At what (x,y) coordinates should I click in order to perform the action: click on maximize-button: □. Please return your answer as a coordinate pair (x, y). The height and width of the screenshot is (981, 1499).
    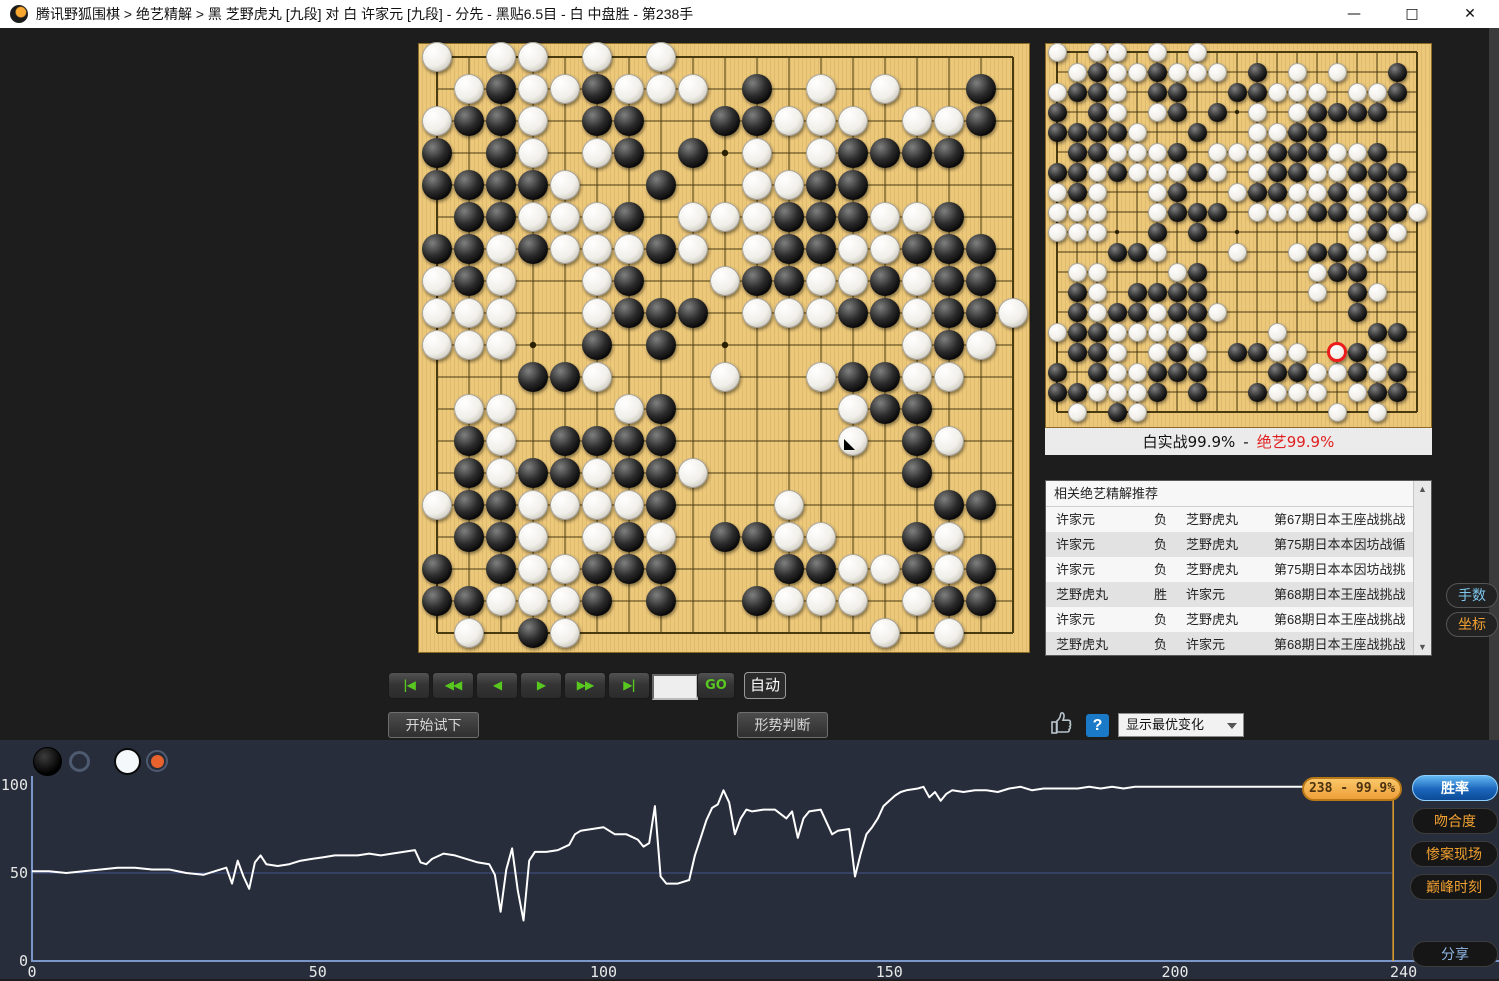
    Looking at the image, I should click on (1412, 14).